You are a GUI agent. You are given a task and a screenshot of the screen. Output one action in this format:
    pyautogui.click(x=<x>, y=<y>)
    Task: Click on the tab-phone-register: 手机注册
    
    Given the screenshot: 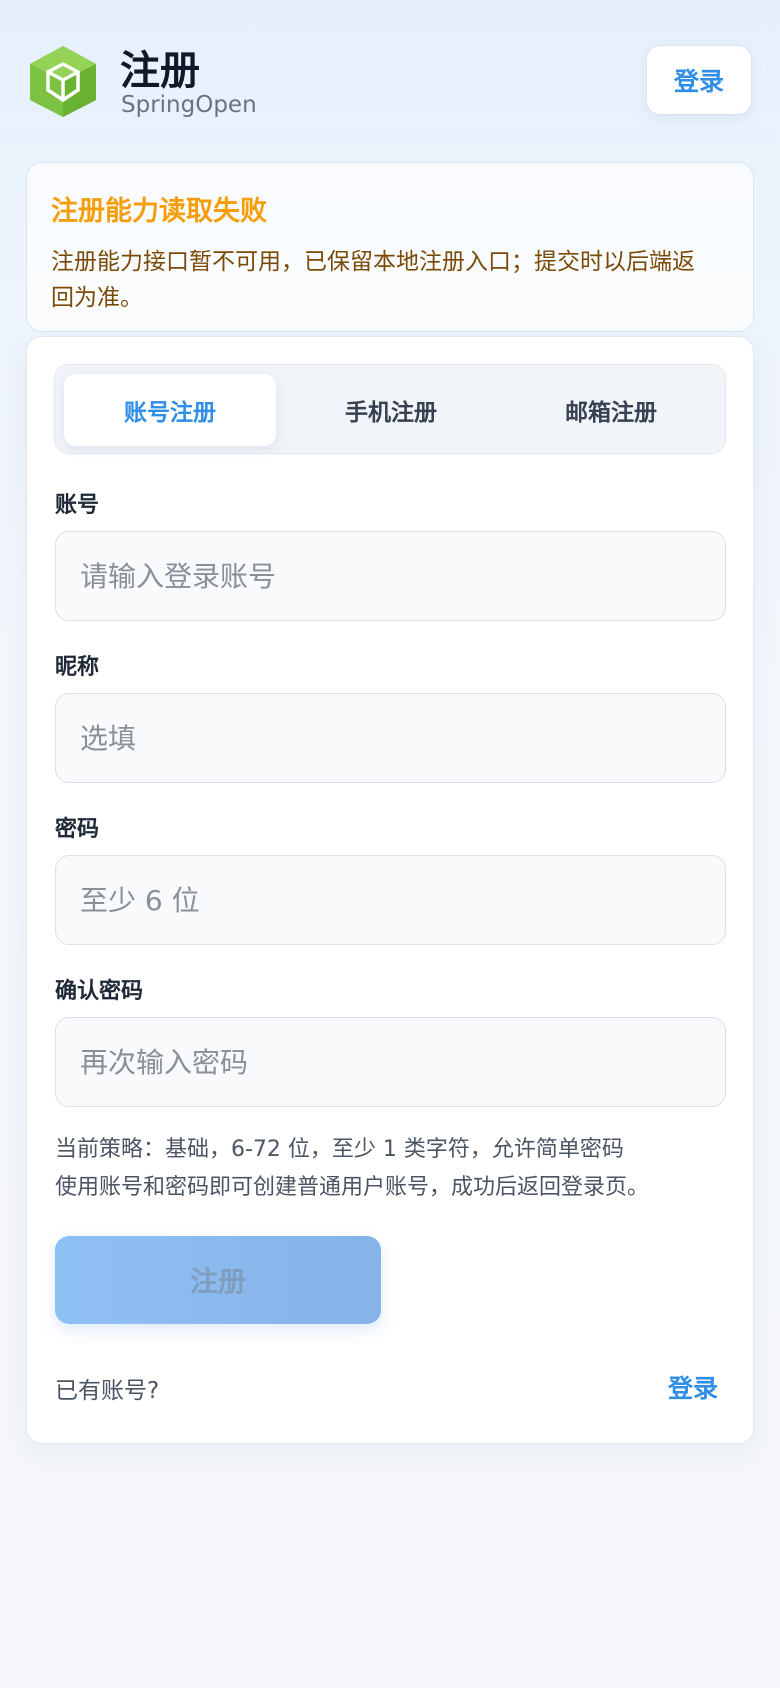 What is the action you would take?
    pyautogui.click(x=391, y=410)
    